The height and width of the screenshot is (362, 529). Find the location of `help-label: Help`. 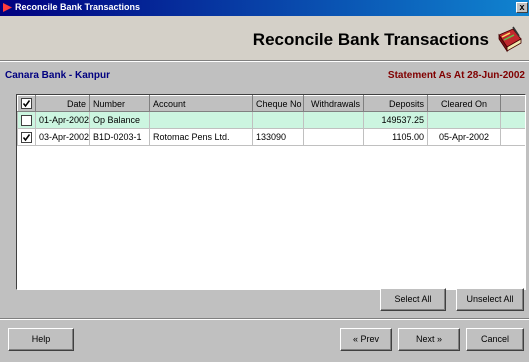

help-label: Help is located at coordinates (41, 339).